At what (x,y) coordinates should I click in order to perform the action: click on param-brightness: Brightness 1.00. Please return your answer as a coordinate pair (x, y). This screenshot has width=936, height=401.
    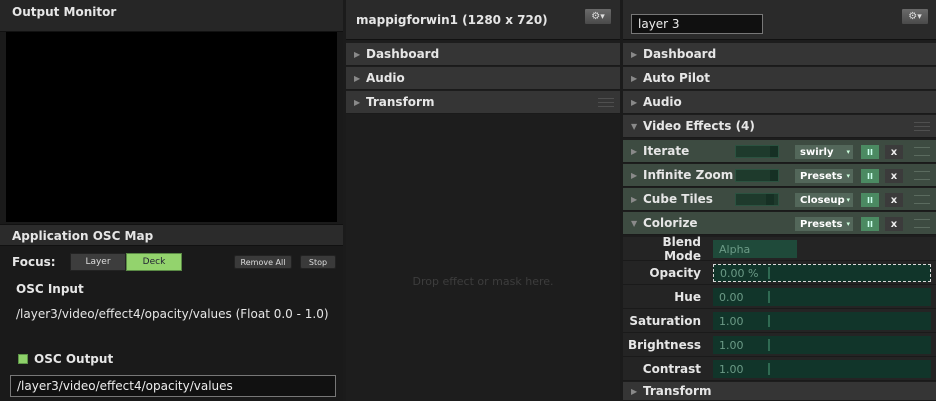
    Looking at the image, I should click on (779, 345).